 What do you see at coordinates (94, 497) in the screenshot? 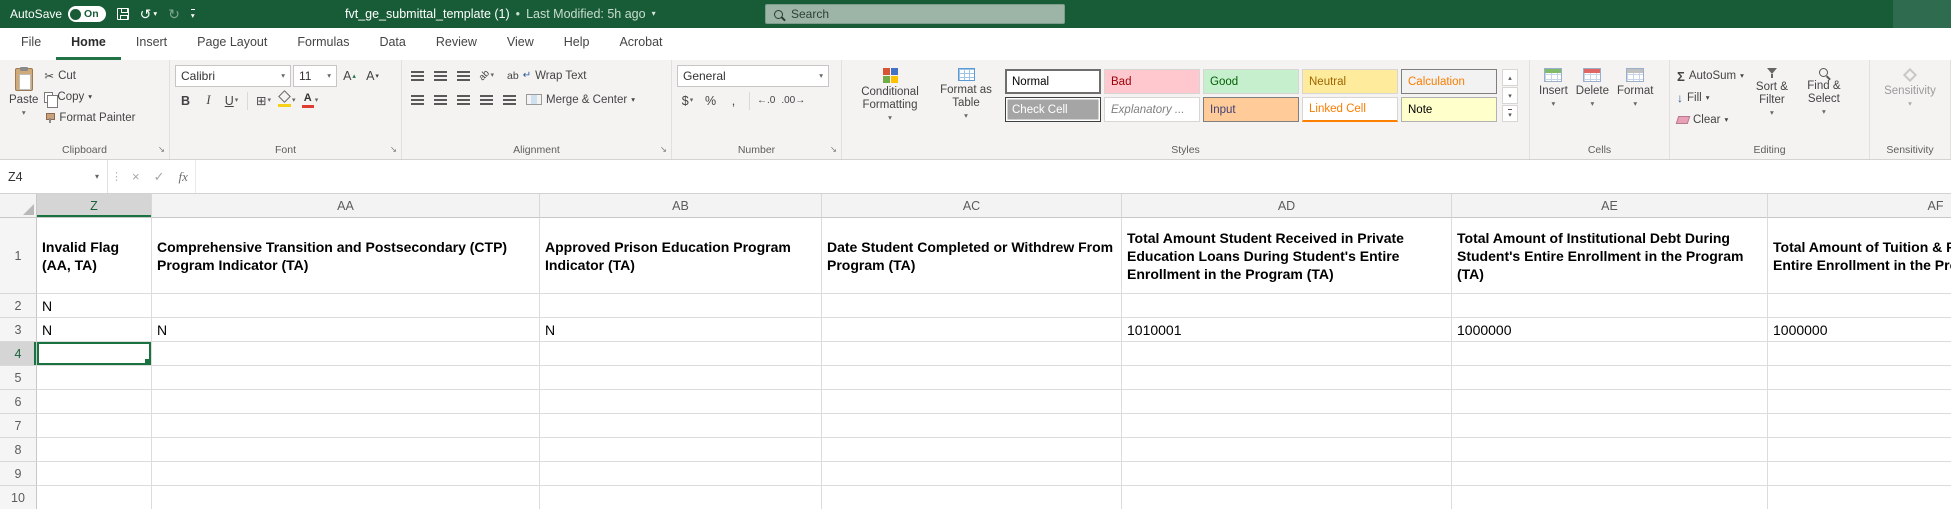
I see `cell-Z10` at bounding box center [94, 497].